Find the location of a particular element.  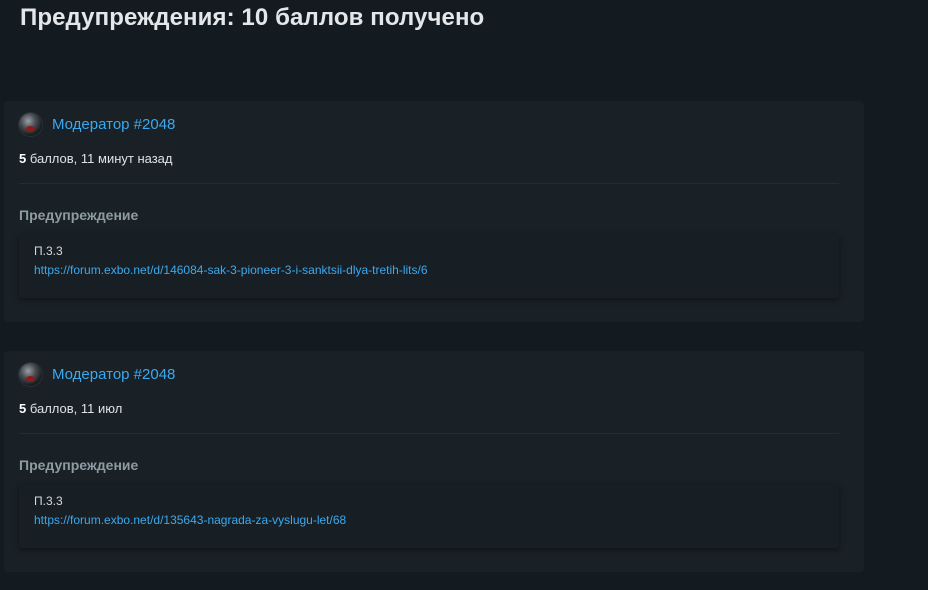

warning-meta: 5 баллов, 11 минут назад is located at coordinates (96, 158).